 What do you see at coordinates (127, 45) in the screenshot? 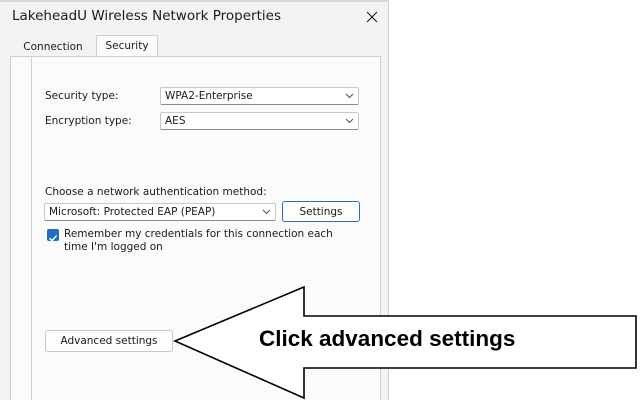
I see `tab-security: Security` at bounding box center [127, 45].